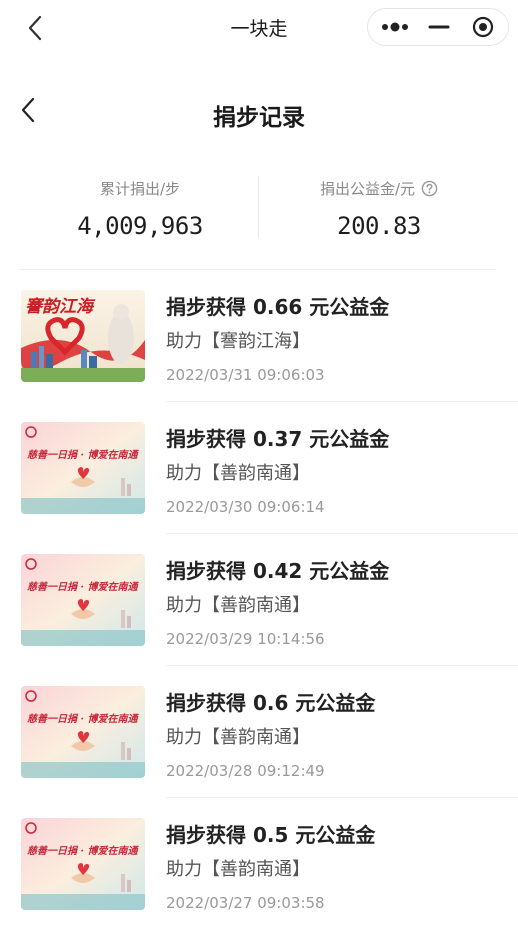  I want to click on target-close-icon, so click(483, 27).